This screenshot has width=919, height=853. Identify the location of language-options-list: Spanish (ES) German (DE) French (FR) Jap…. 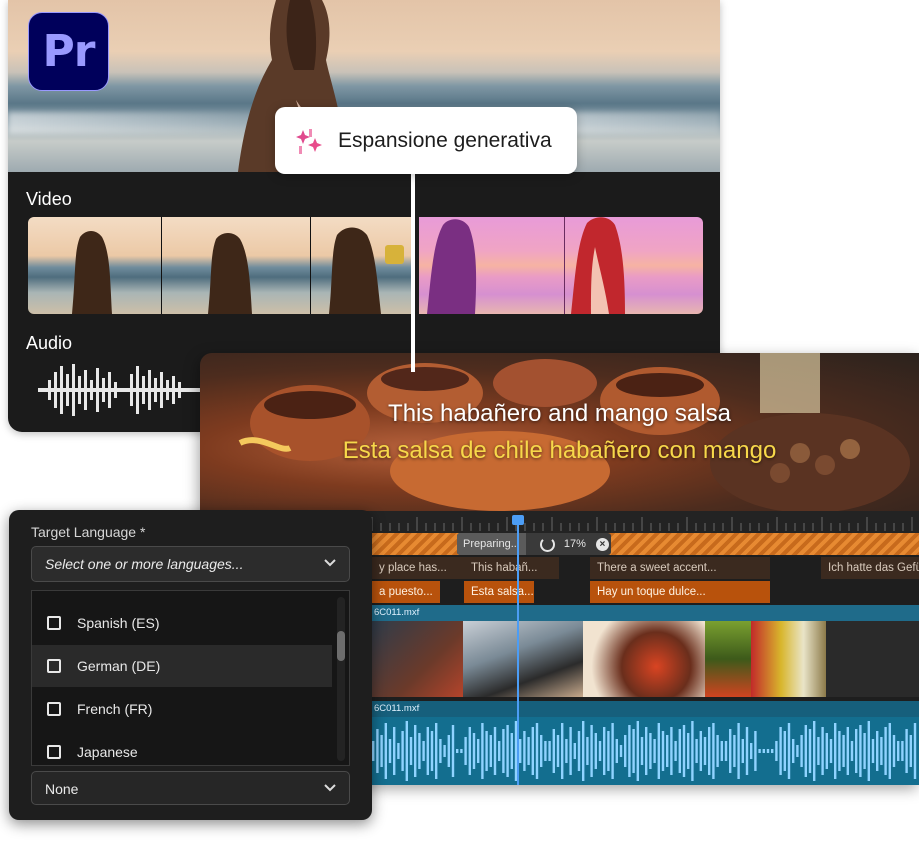
(190, 678).